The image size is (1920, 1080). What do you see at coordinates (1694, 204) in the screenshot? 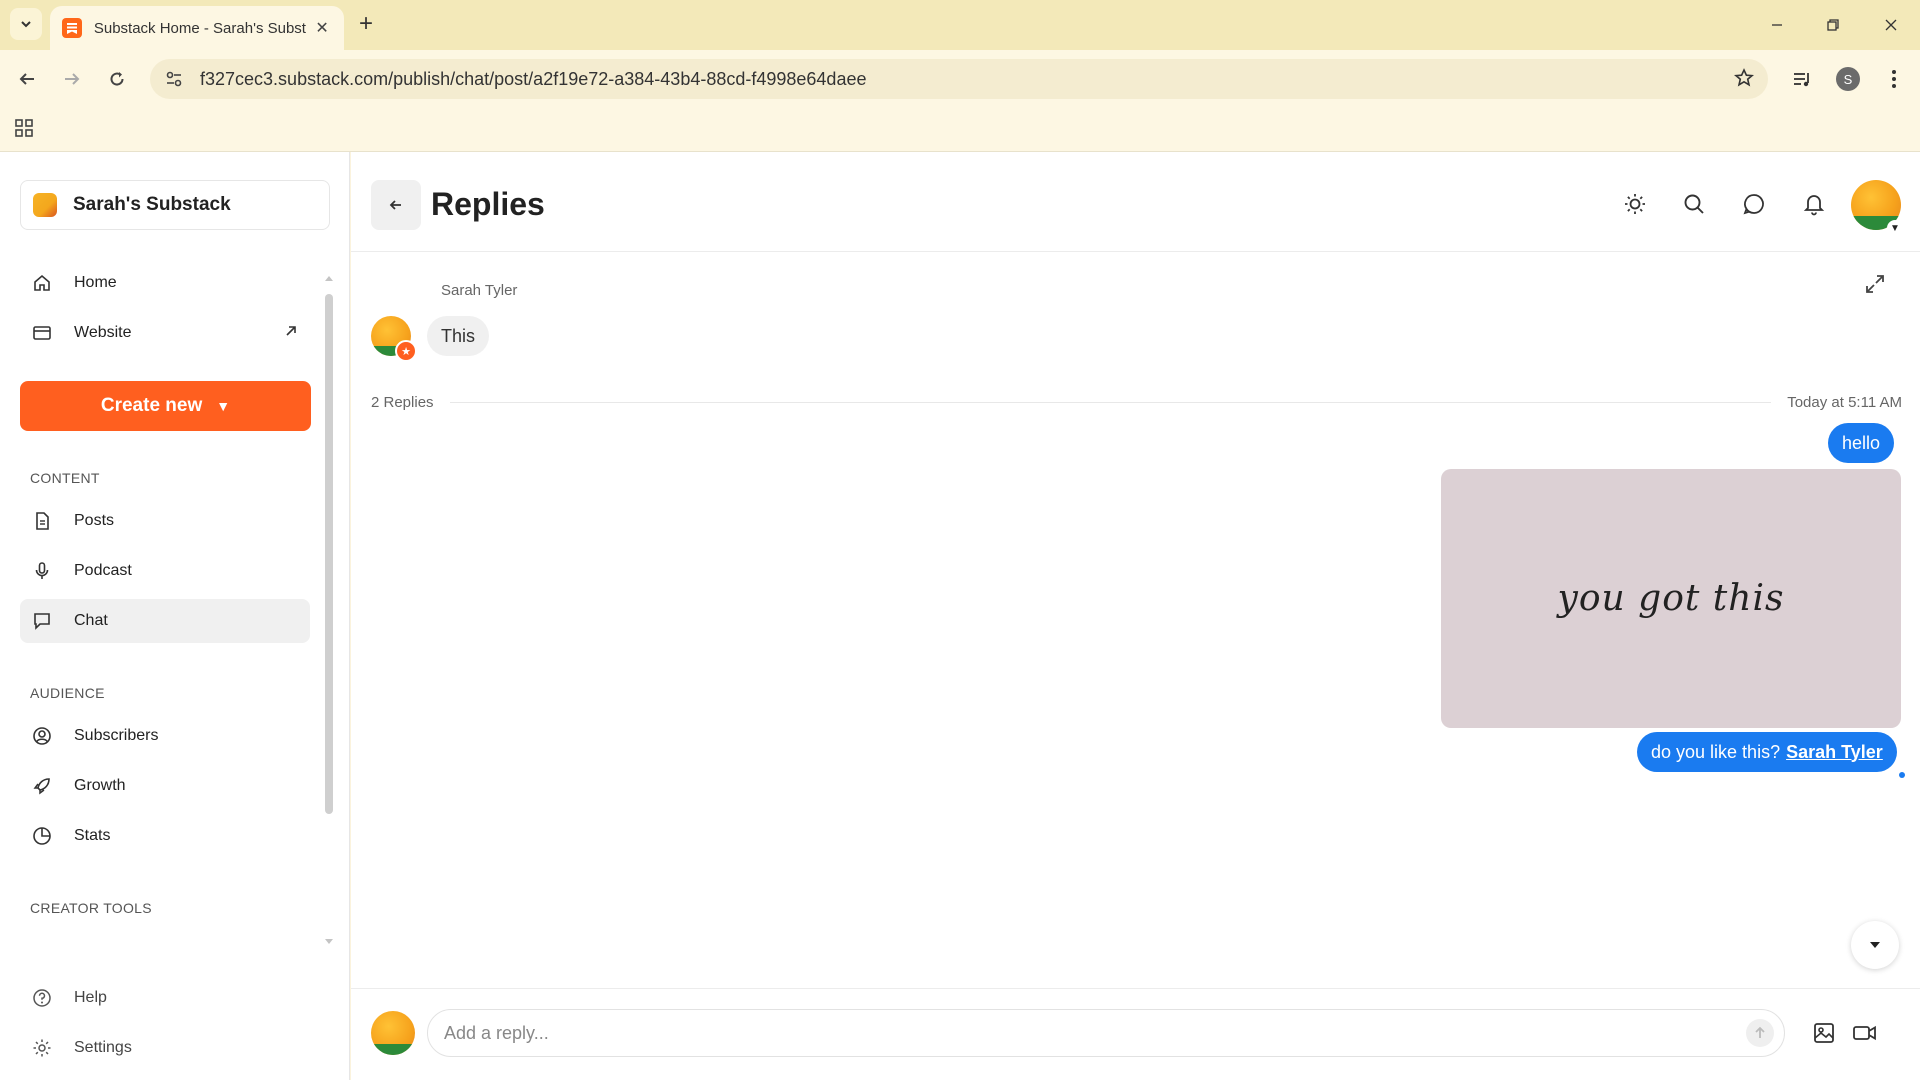
I see `search-icon` at bounding box center [1694, 204].